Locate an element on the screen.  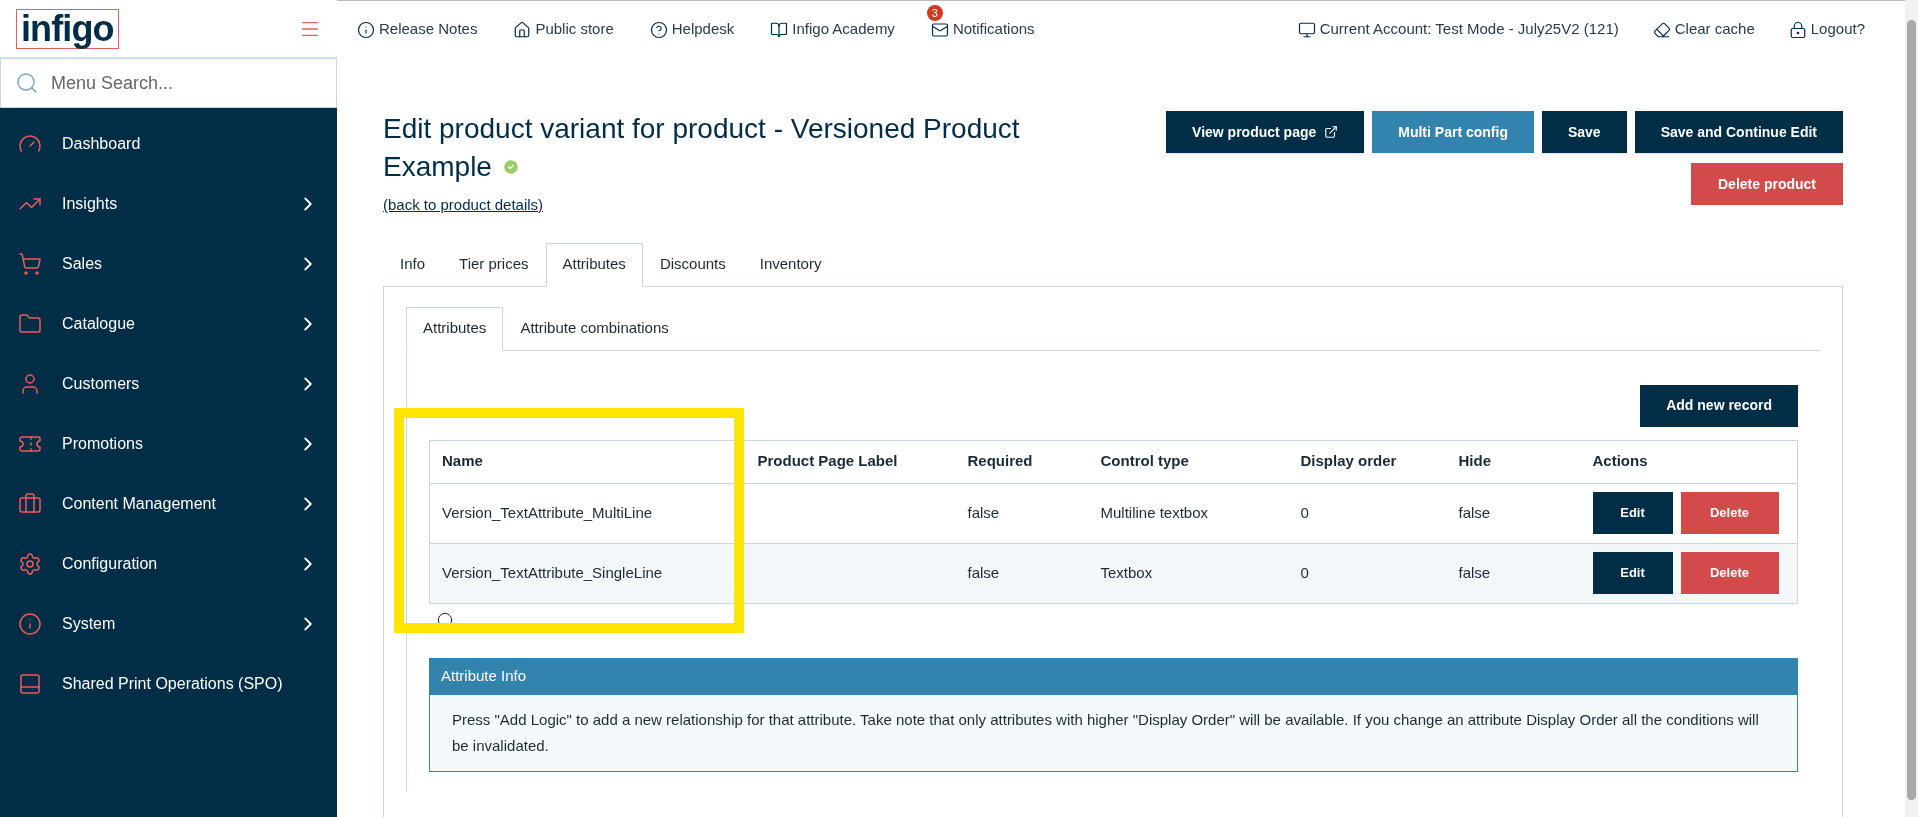
briefcase-icon is located at coordinates (30, 504).